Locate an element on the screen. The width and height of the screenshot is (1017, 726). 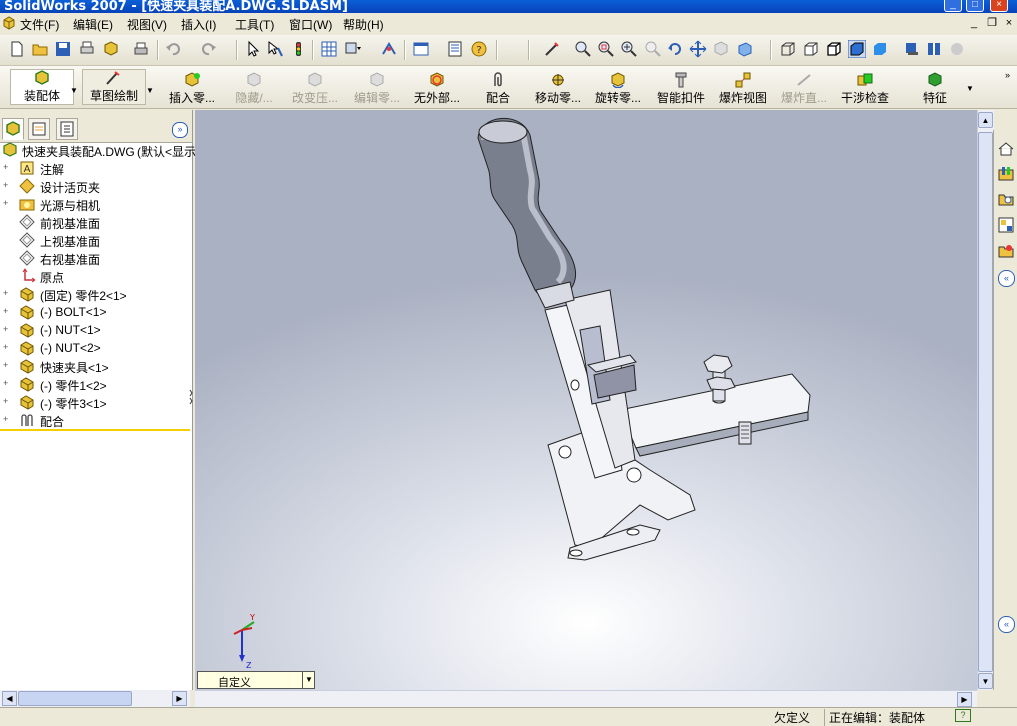
zoom-fit-icon is located at coordinates (583, 49).